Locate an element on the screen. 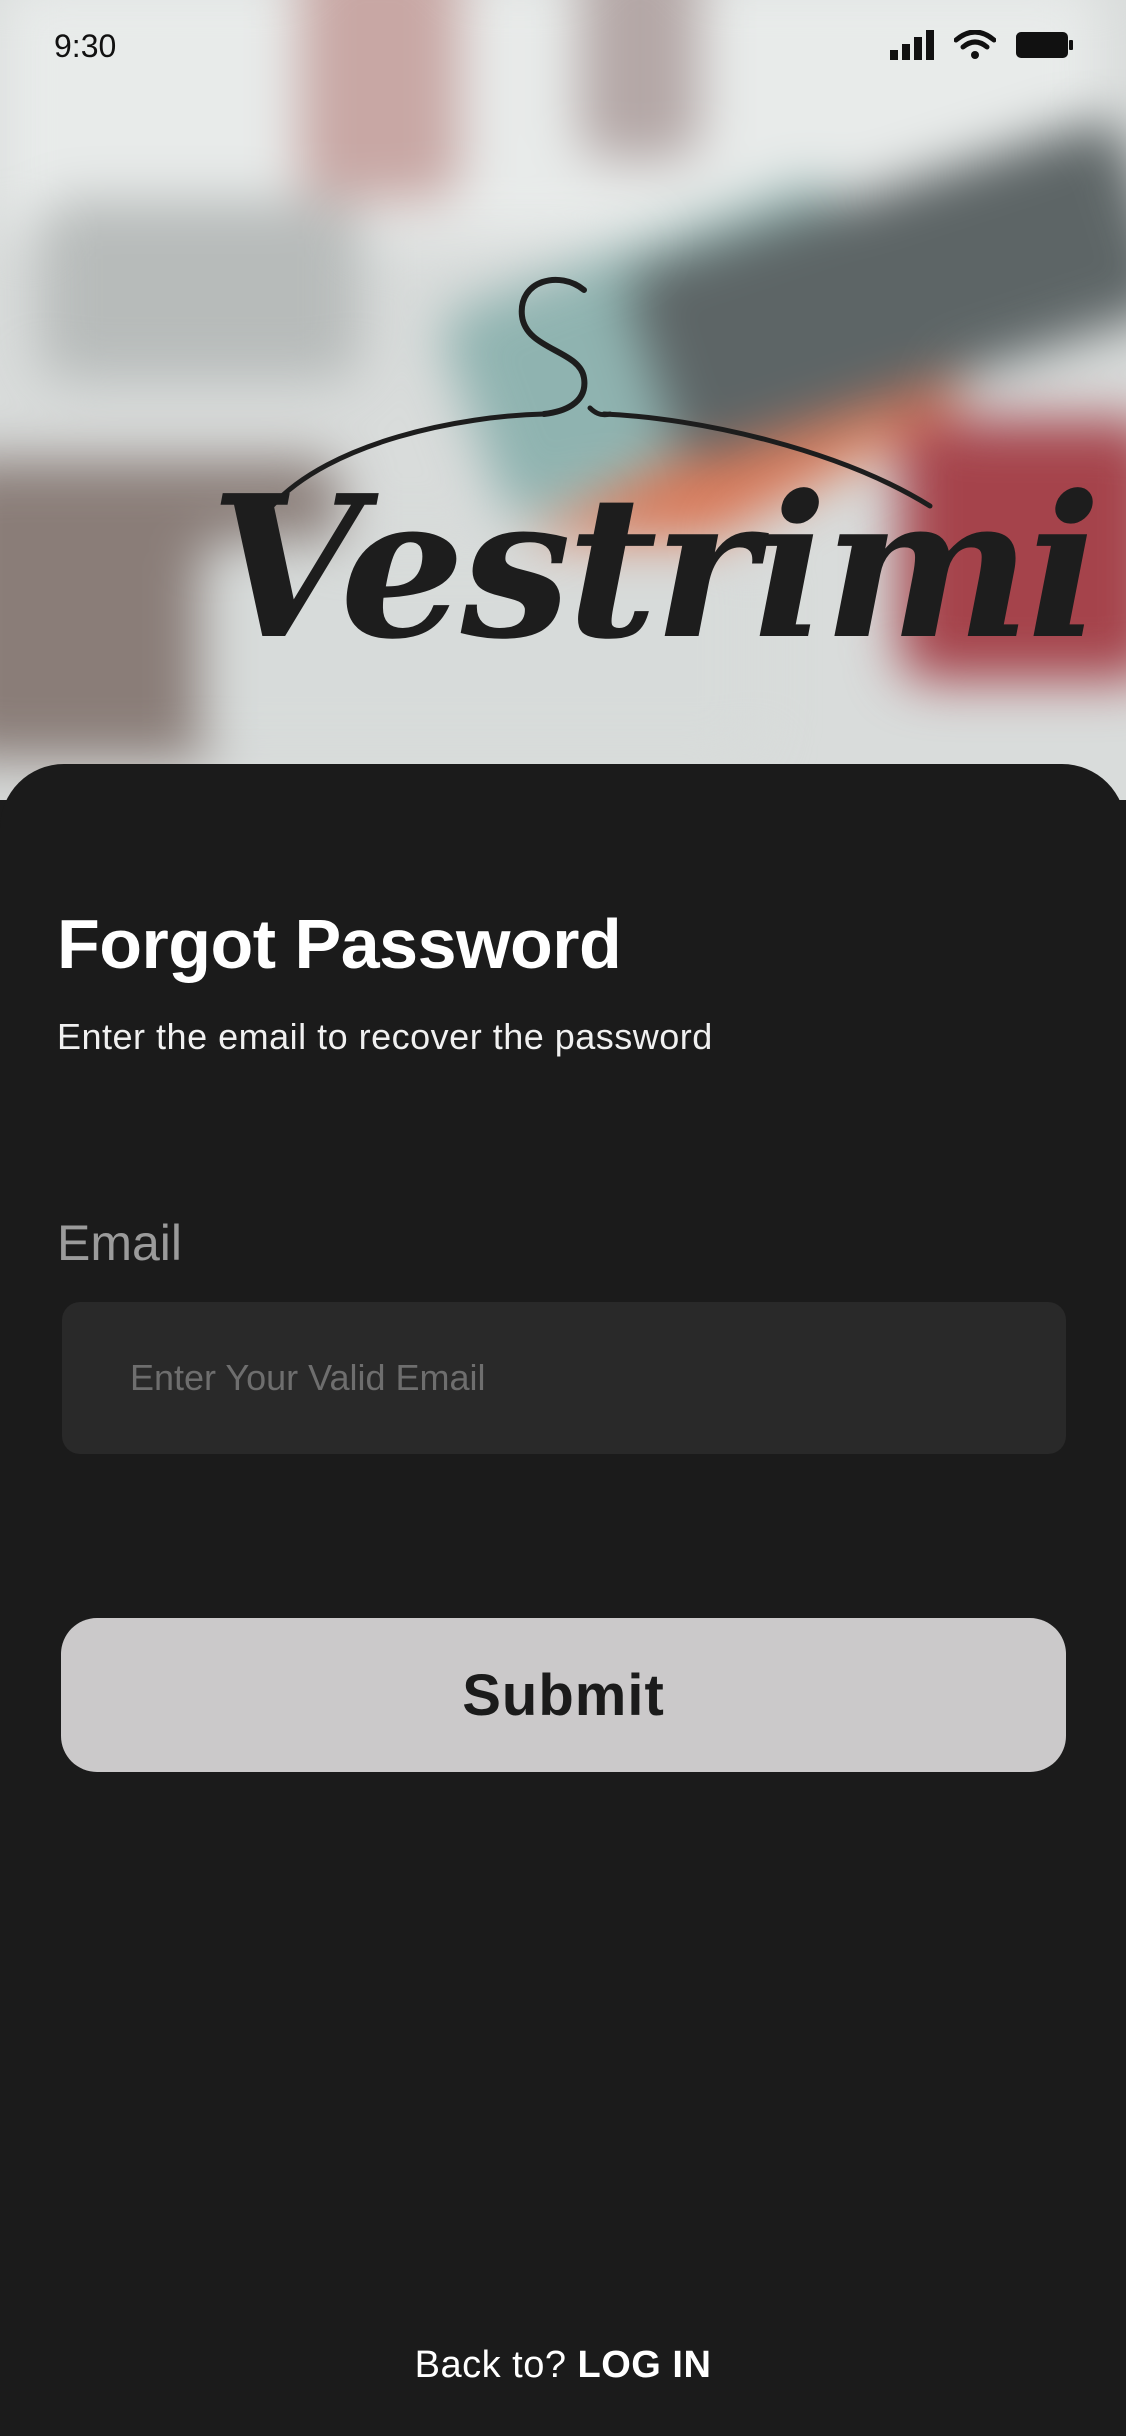 The height and width of the screenshot is (2436, 1126). login-link: LOG IN is located at coordinates (645, 2365).